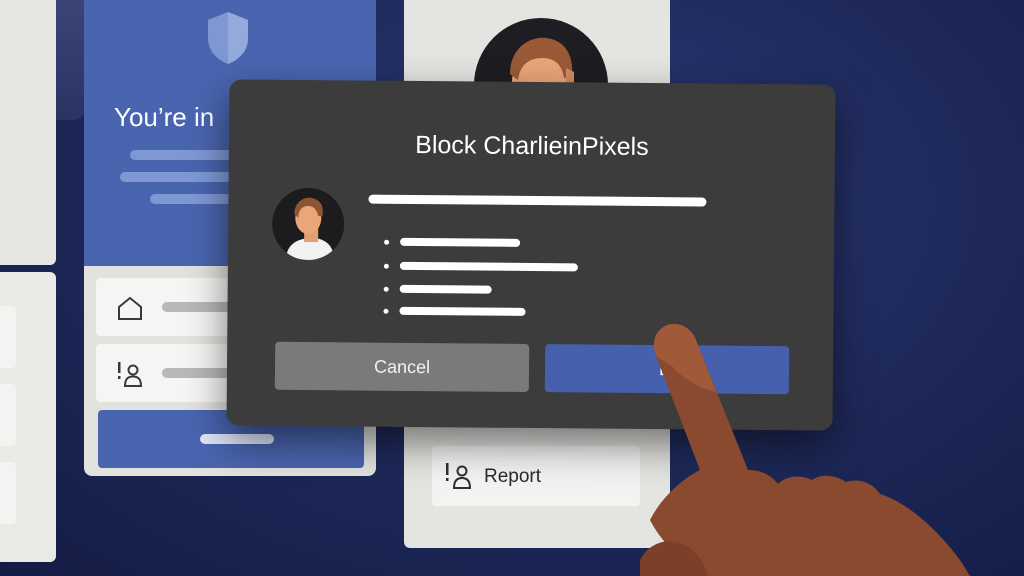 The image size is (1024, 576). I want to click on report-button: Report, so click(536, 476).